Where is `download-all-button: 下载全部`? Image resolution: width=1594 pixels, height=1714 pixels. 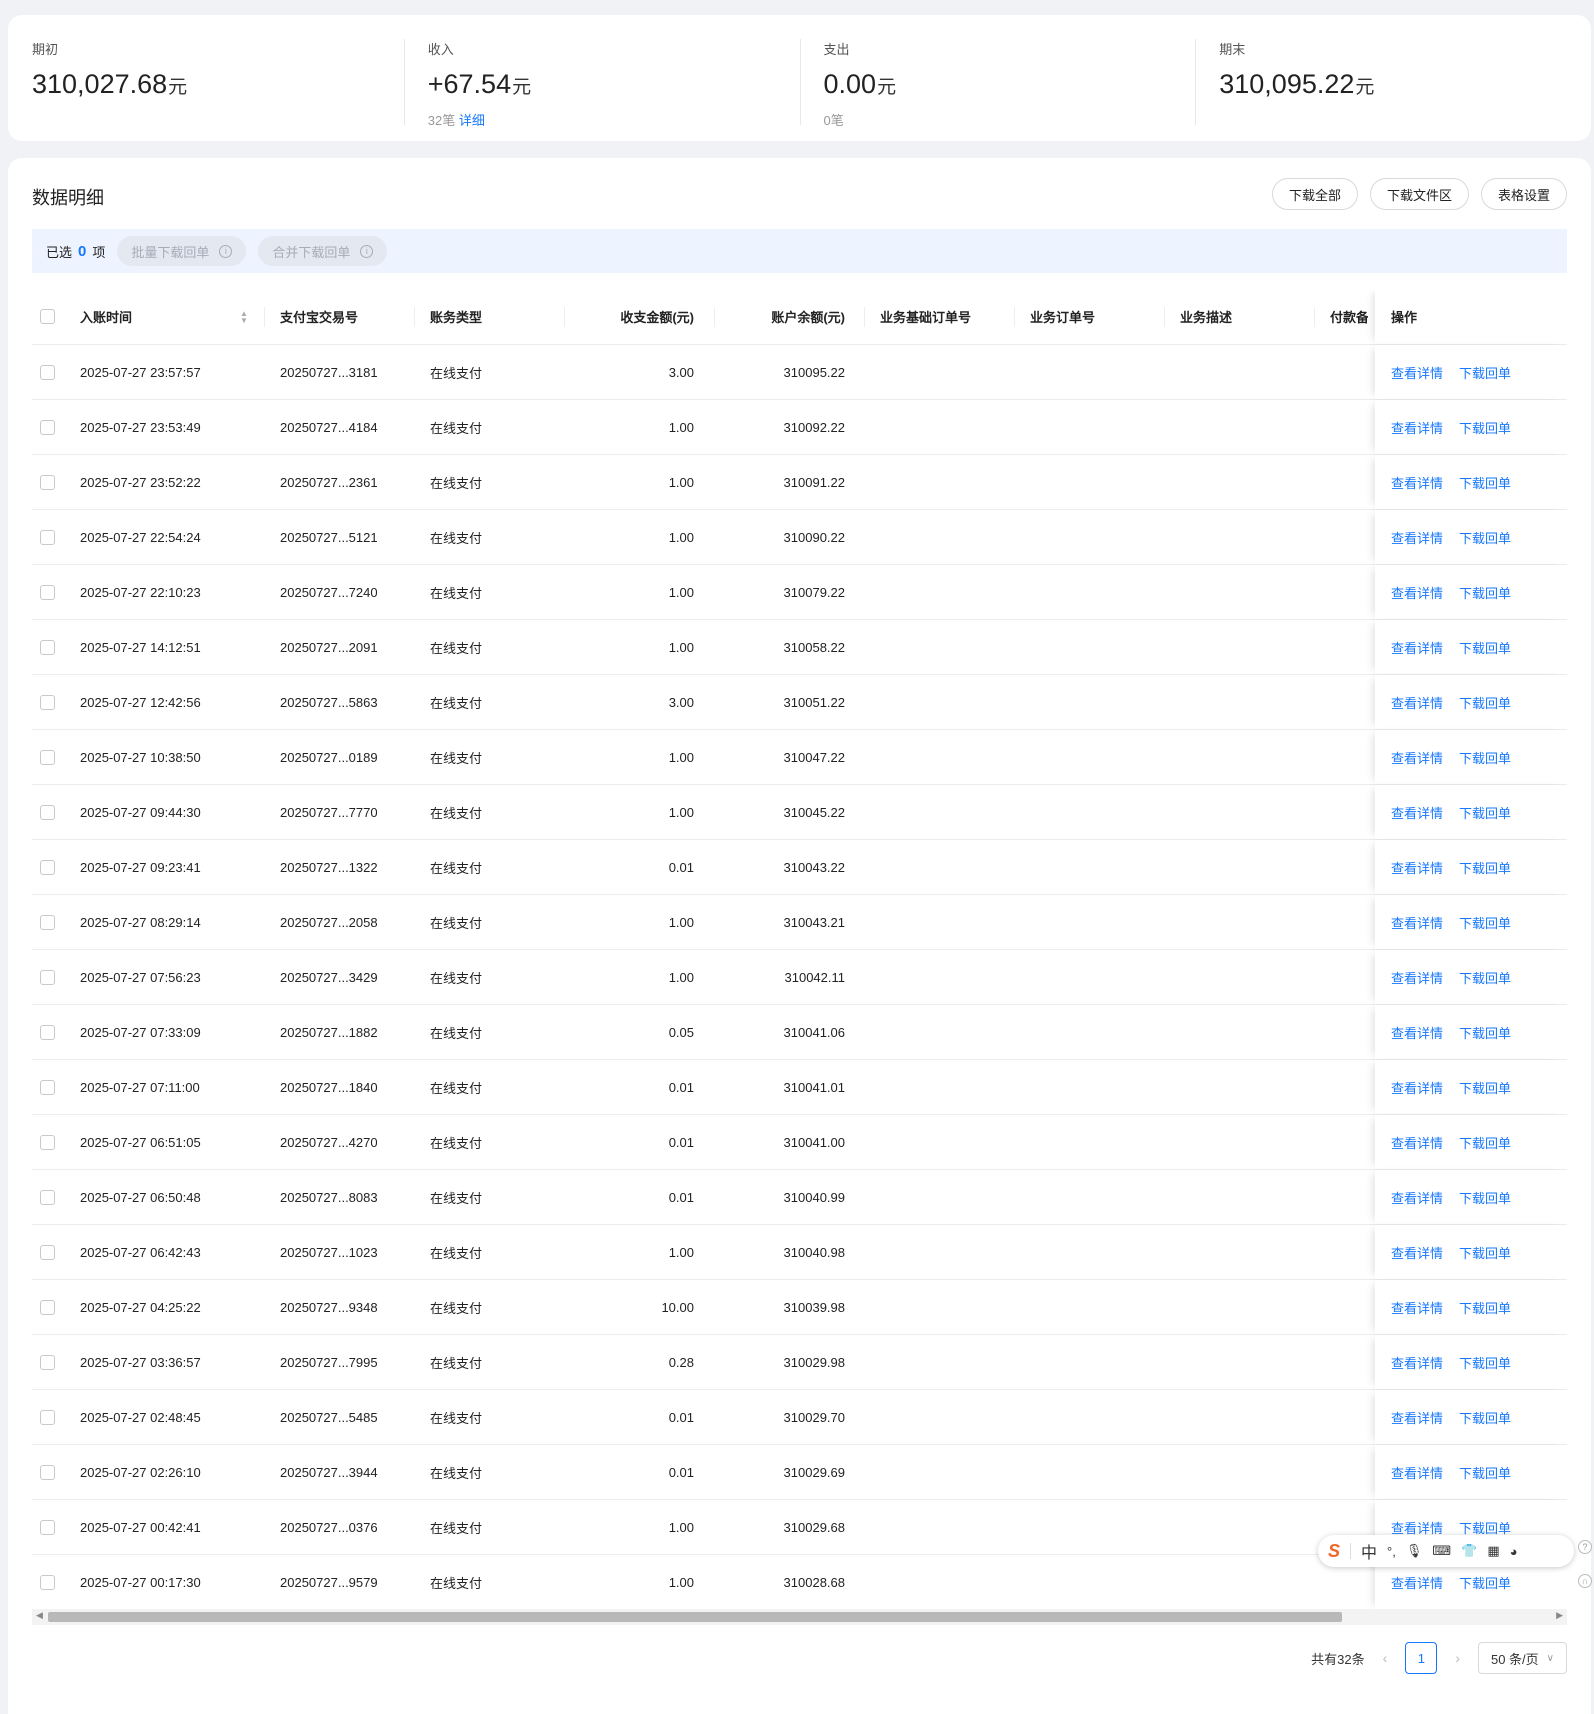
download-all-button: 下载全部 is located at coordinates (1314, 194).